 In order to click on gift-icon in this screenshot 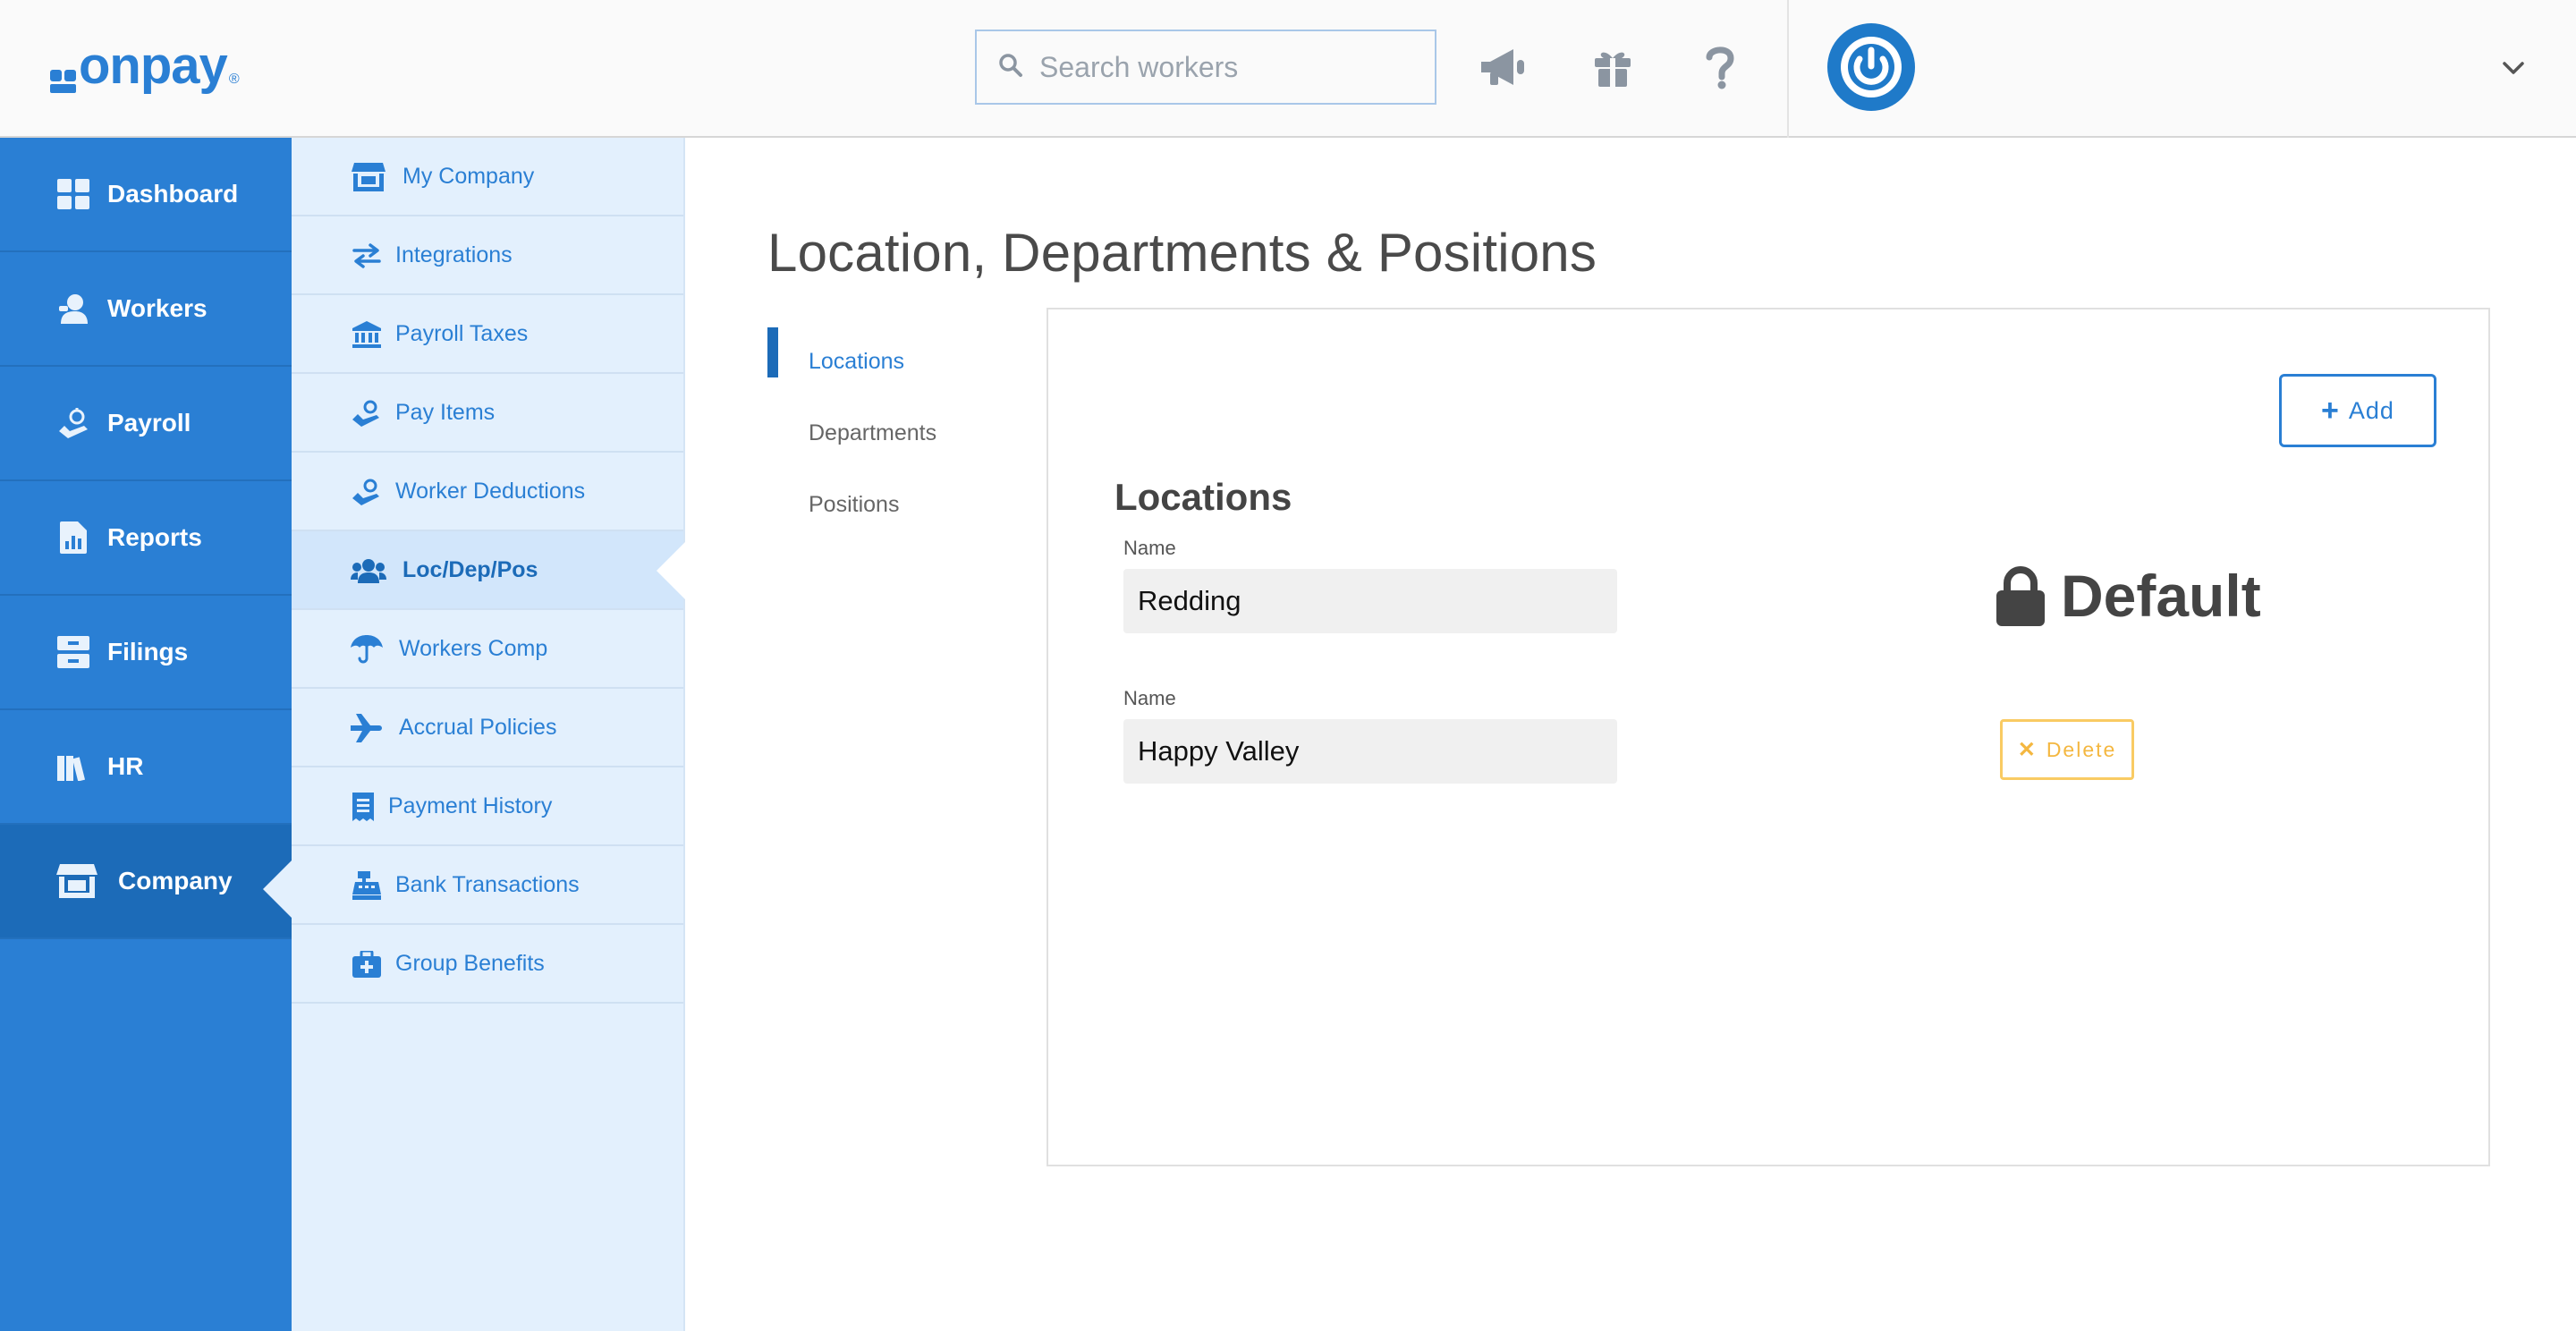, I will do `click(1612, 68)`.